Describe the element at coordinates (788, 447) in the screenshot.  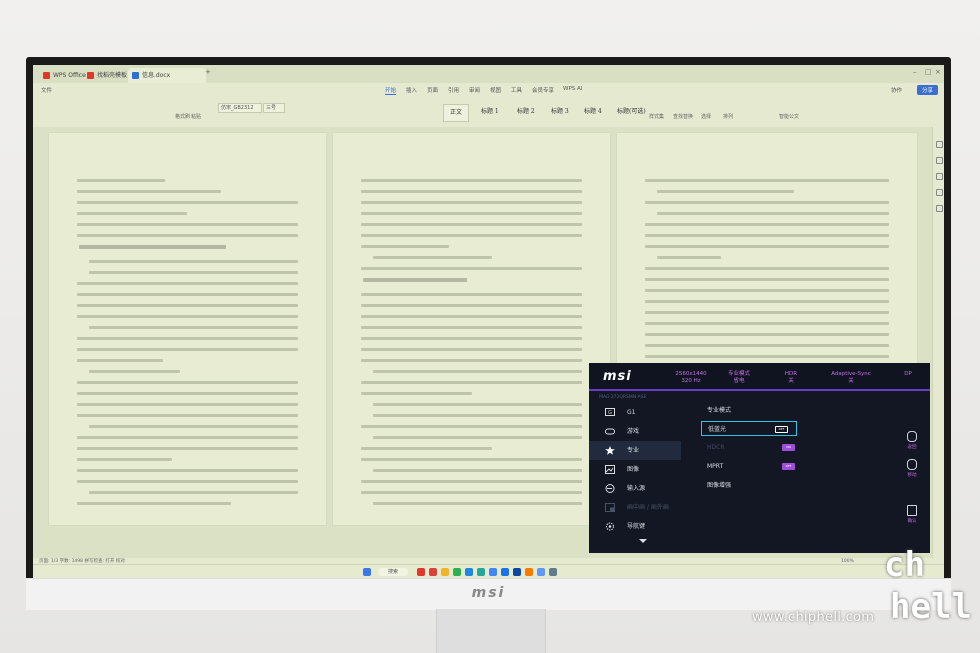
I see `osd-toggle: ON` at that location.